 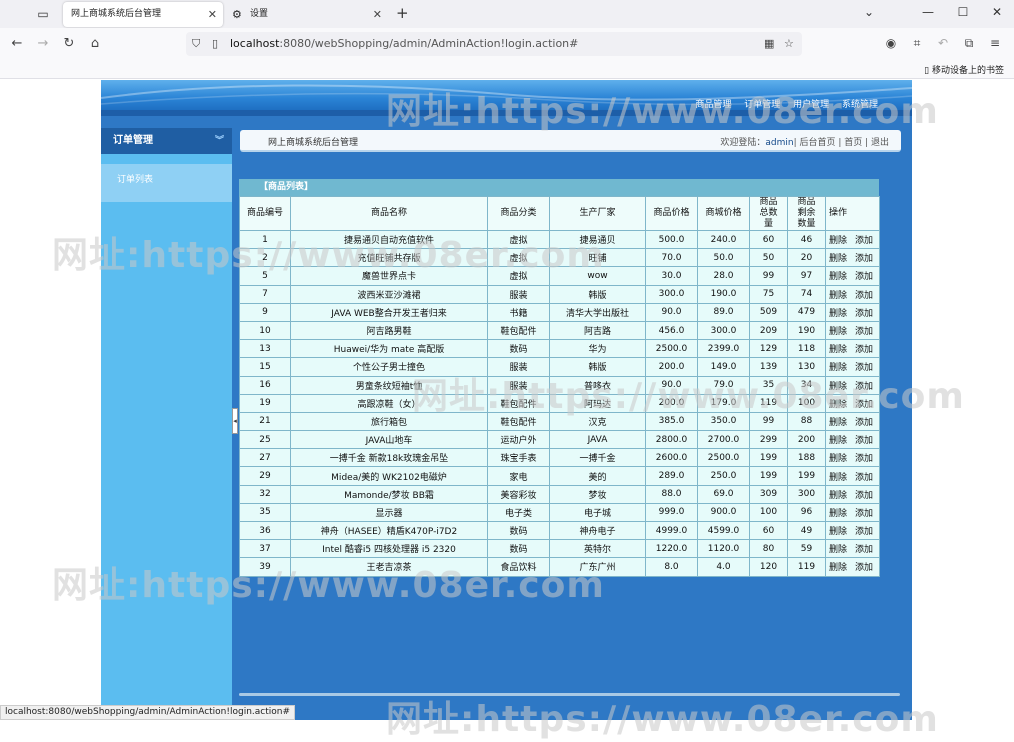 I want to click on tab-overflow-chevron-icon: ⌄, so click(x=869, y=12).